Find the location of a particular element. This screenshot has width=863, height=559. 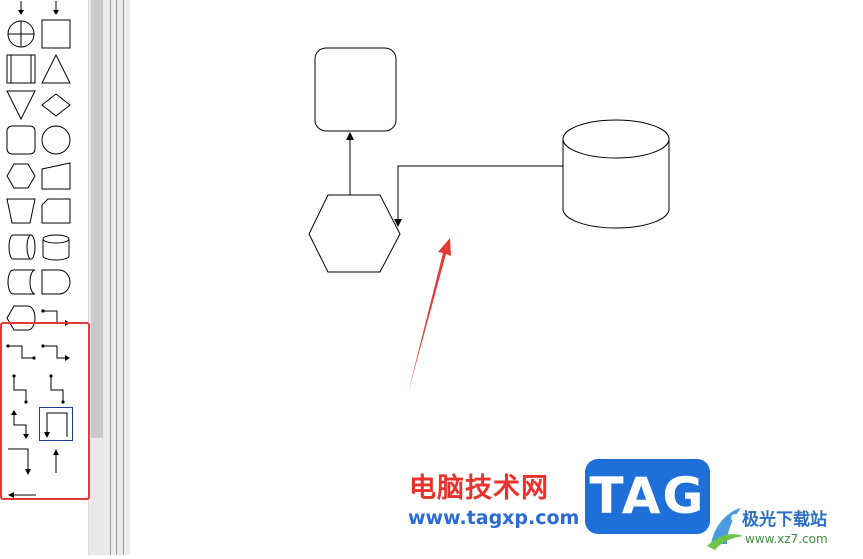

hexagon-tool is located at coordinates (21, 176).